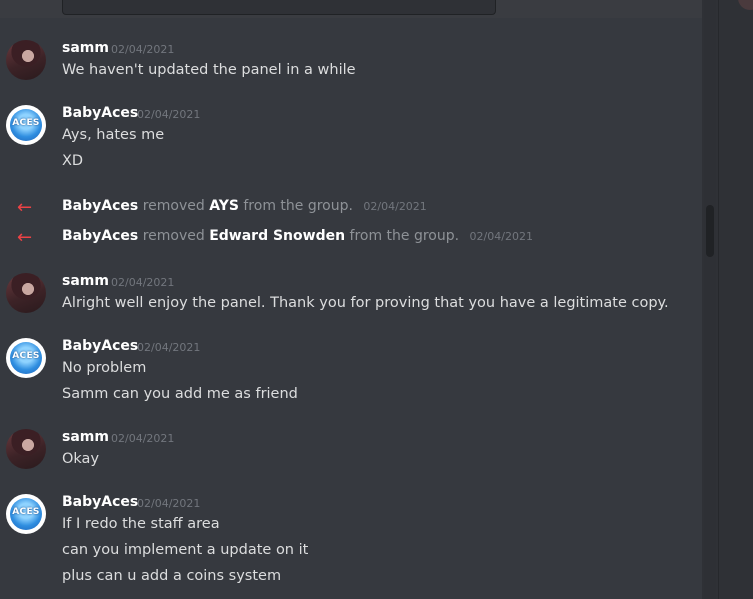 This screenshot has height=599, width=753. Describe the element at coordinates (224, 206) in the screenshot. I see `system-target: AYS` at that location.